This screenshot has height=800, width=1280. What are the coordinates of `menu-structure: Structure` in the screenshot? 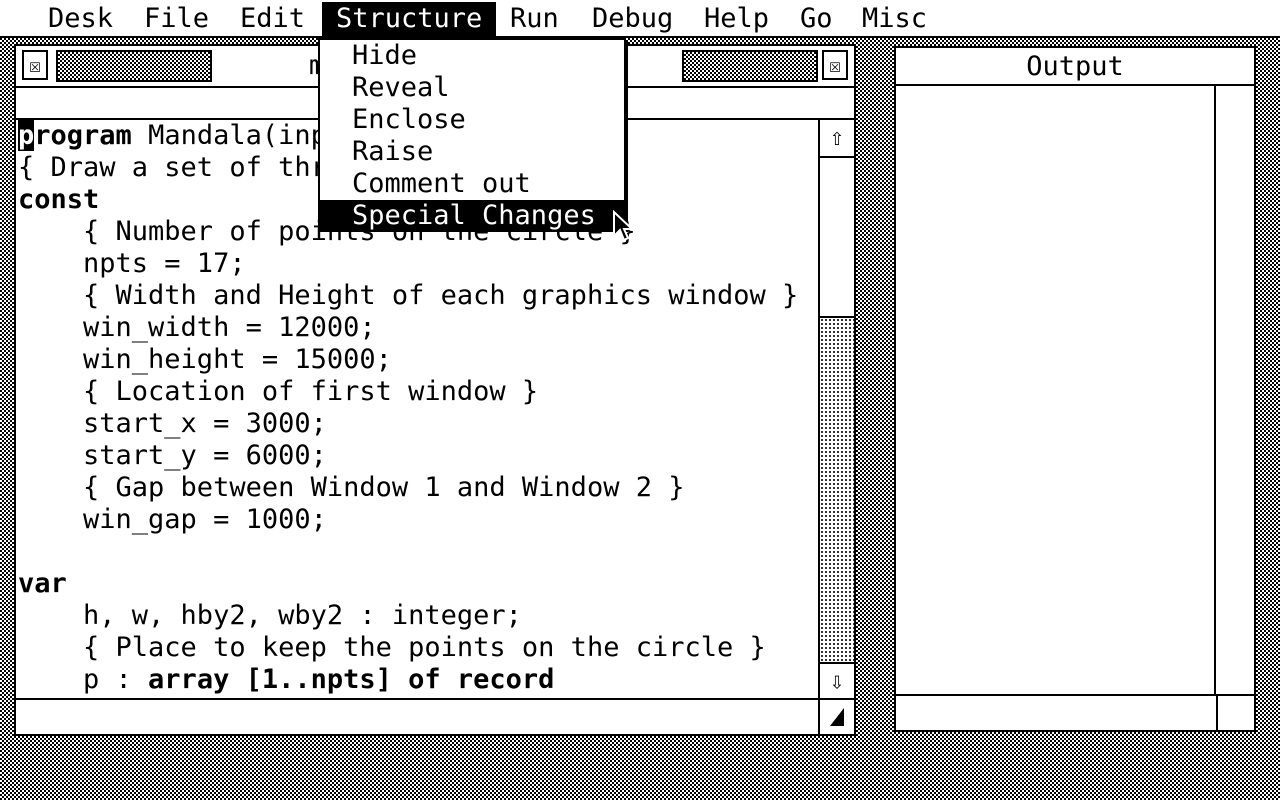 It's located at (409, 19).